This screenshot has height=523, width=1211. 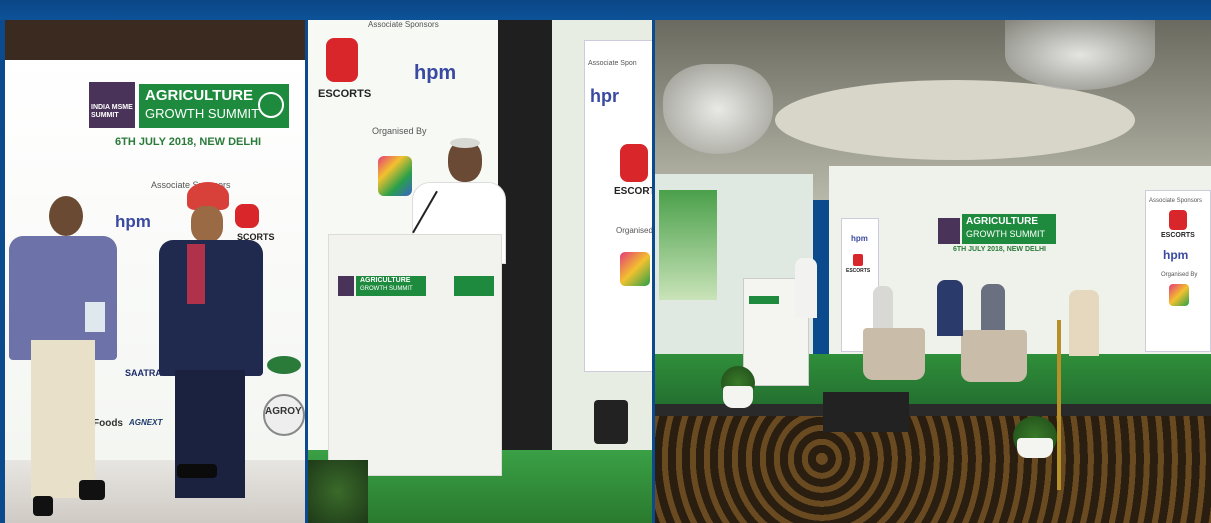 I want to click on partner-green-logo, so click(x=284, y=365).